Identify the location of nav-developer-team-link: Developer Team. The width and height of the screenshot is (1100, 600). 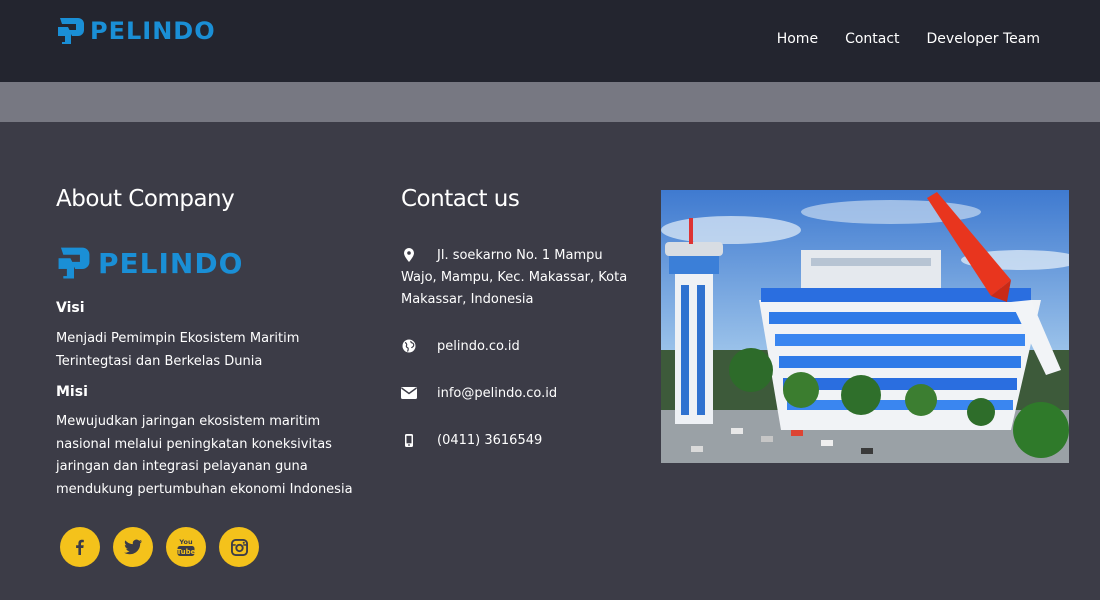
(983, 39).